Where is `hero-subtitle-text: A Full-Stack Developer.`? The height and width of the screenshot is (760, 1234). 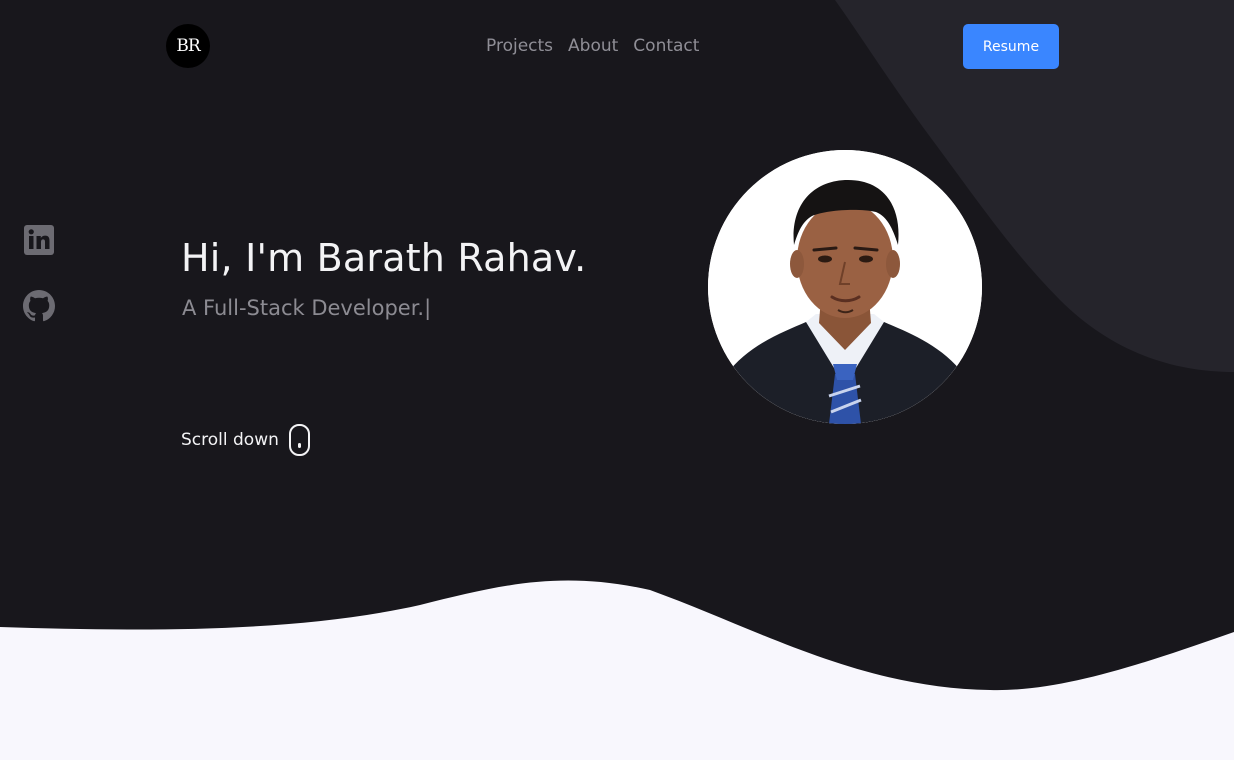 hero-subtitle-text: A Full-Stack Developer. is located at coordinates (303, 308).